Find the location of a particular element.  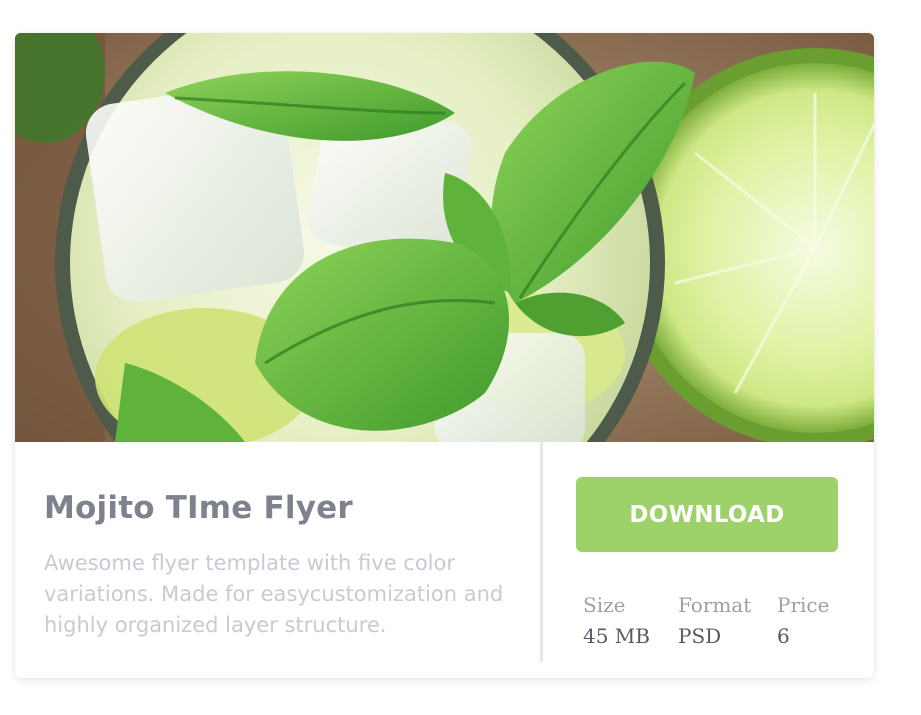

meta-price-value: 6 is located at coordinates (783, 636).